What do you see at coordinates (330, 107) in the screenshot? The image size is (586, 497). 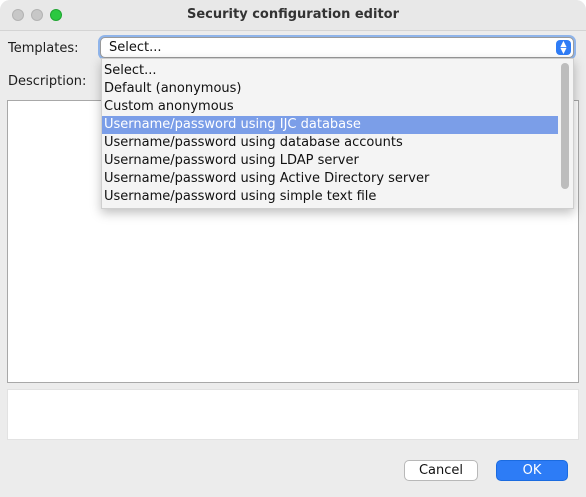 I see `dropdown-option: Custom anonymous` at bounding box center [330, 107].